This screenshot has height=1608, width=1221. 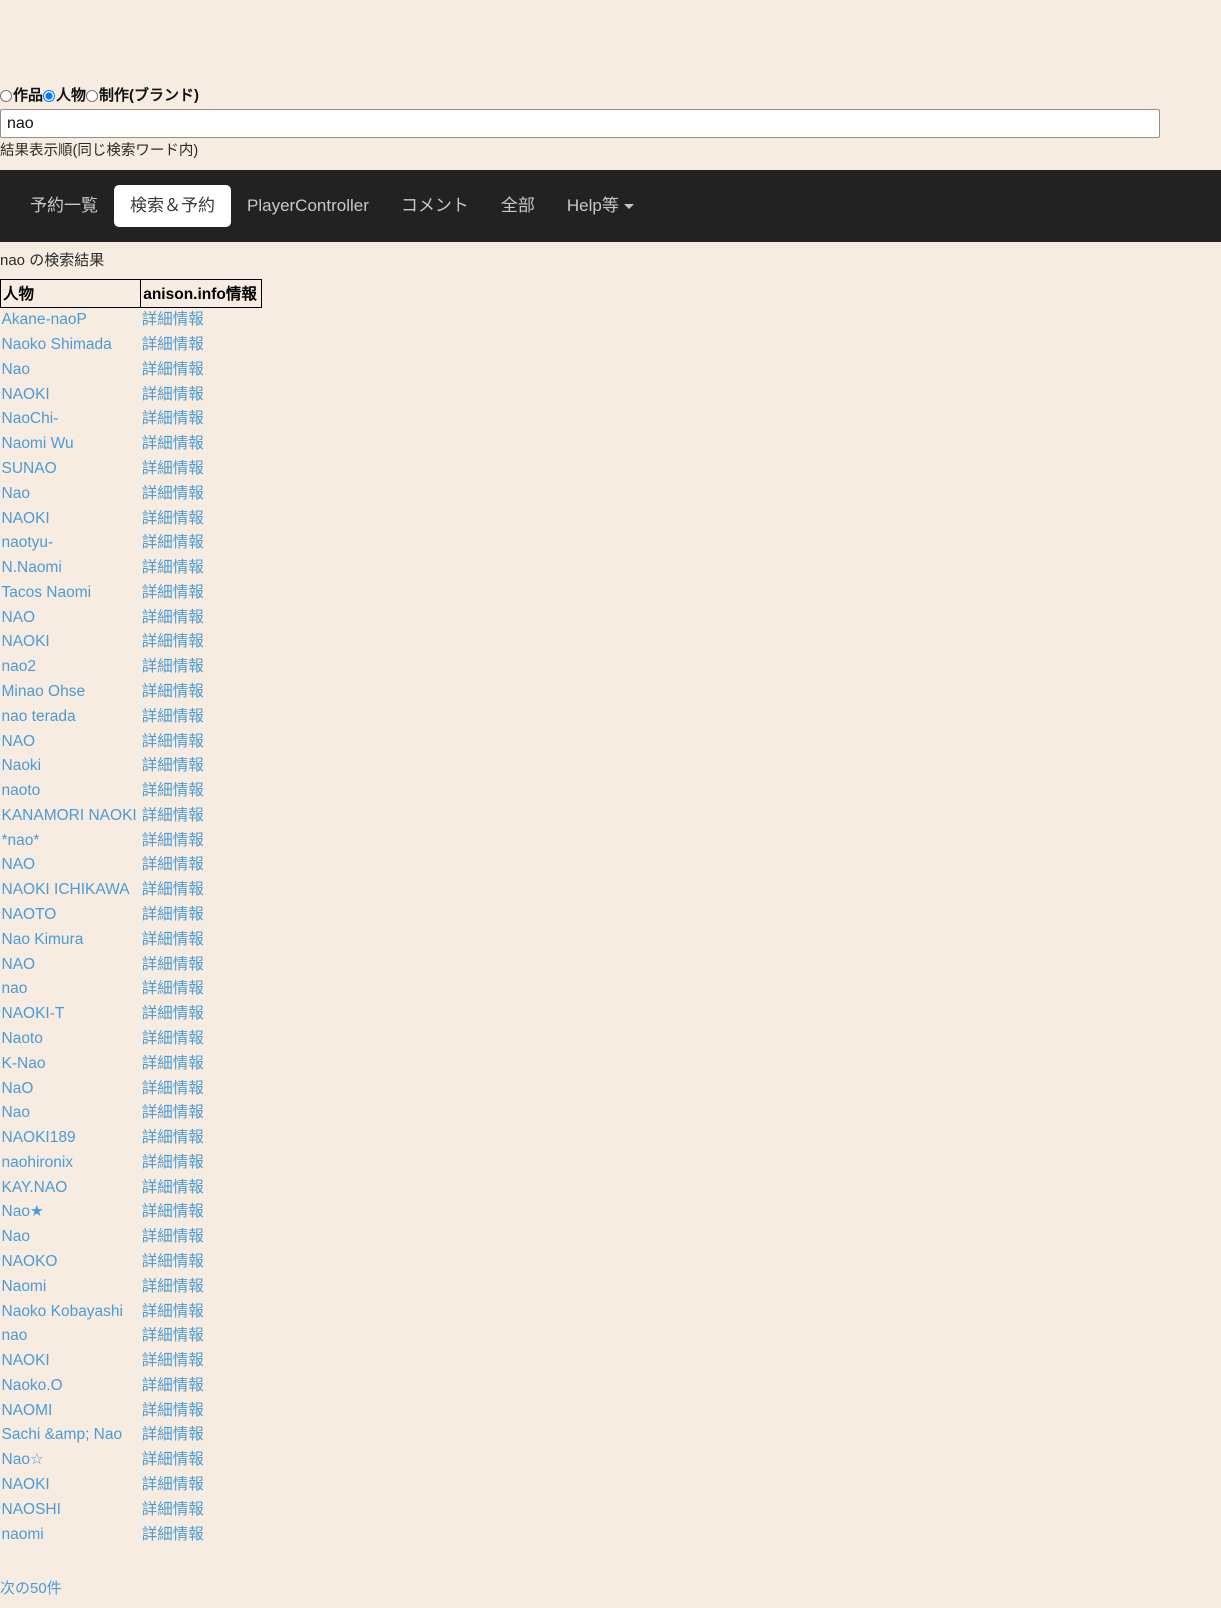 What do you see at coordinates (38, 1162) in the screenshot?
I see `person-link: naohironix` at bounding box center [38, 1162].